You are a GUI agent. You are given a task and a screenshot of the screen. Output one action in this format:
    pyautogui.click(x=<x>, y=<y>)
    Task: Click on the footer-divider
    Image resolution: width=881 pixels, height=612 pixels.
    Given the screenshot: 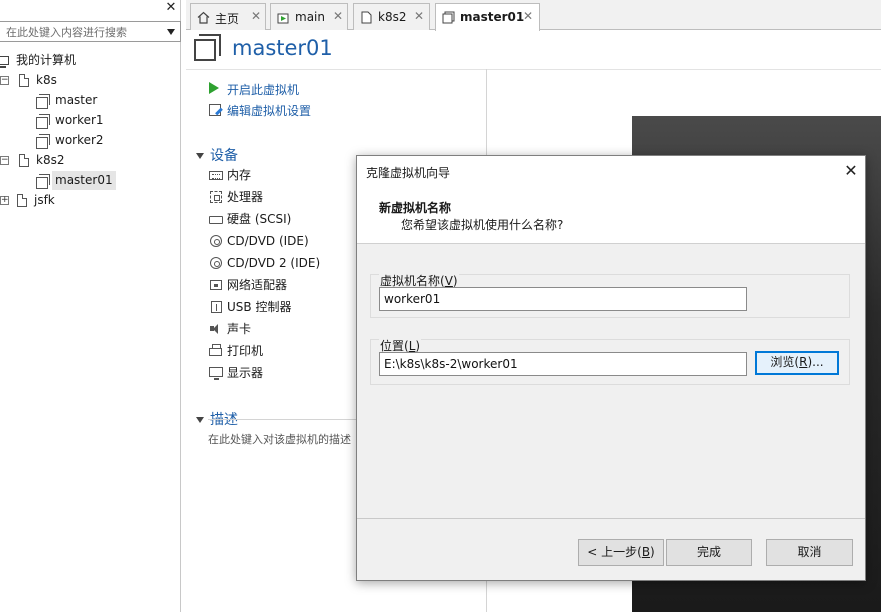 What is the action you would take?
    pyautogui.click(x=611, y=518)
    